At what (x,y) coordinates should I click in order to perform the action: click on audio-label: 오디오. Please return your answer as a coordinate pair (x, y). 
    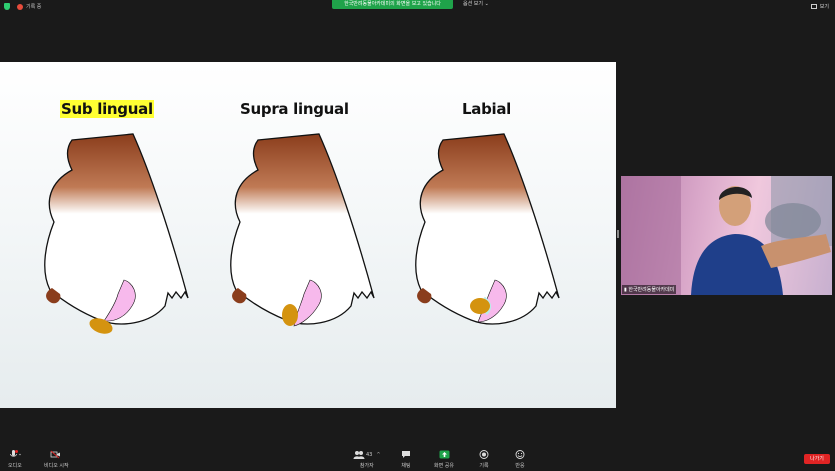
    Looking at the image, I should click on (15, 466).